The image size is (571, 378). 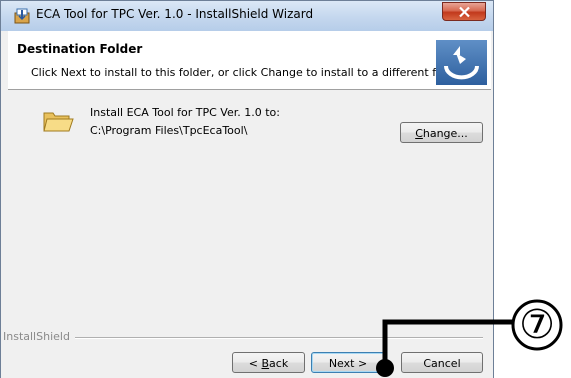 I want to click on cancel-button: Cancel, so click(x=442, y=362).